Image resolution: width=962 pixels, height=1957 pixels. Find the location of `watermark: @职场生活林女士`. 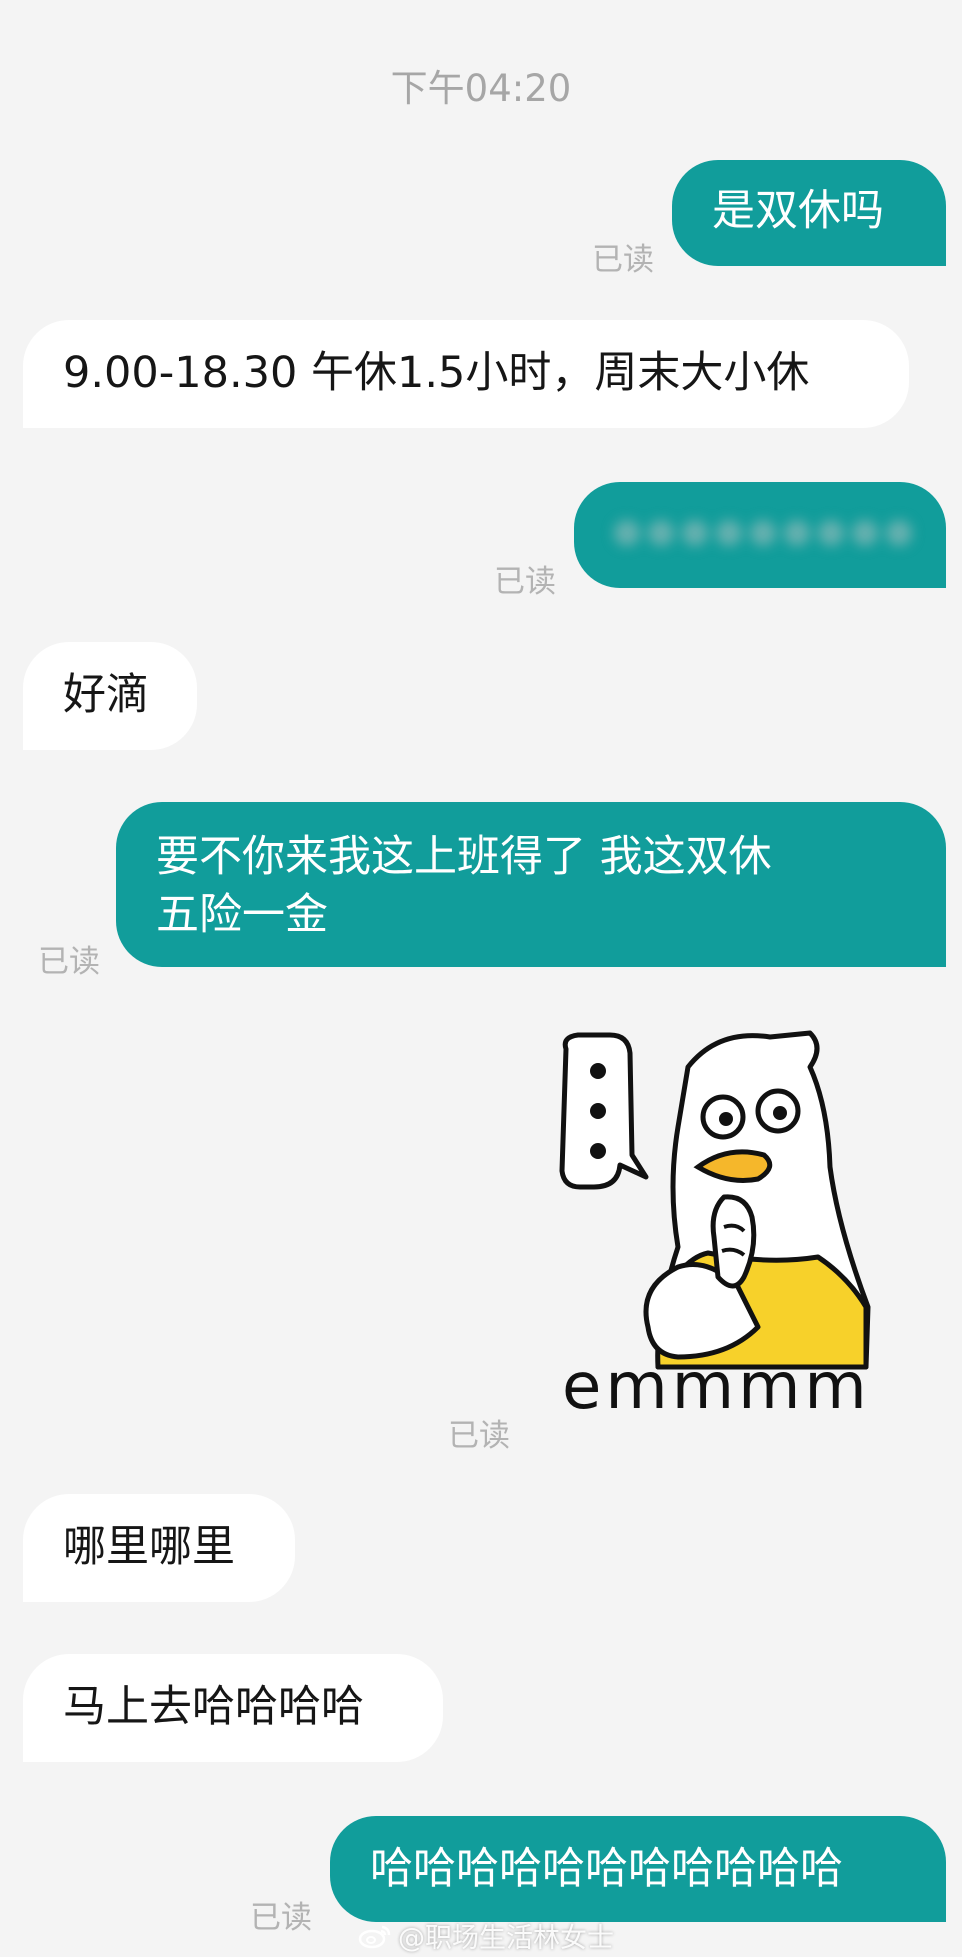

watermark: @职场生活林女士 is located at coordinates (486, 1935).